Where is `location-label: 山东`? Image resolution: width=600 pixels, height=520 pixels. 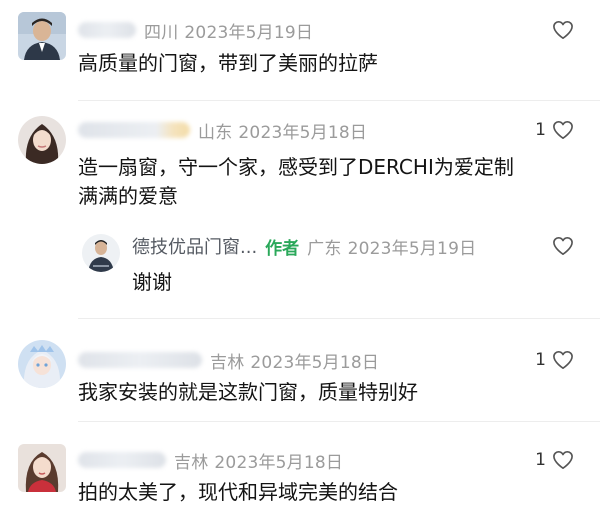
location-label: 山东 is located at coordinates (215, 132).